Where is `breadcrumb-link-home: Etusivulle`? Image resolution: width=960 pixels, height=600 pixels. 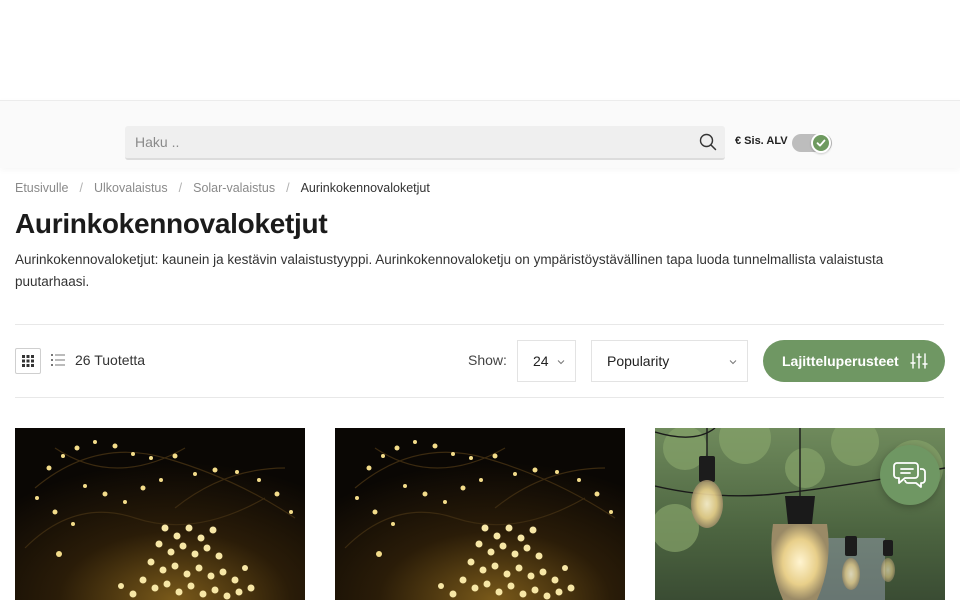
breadcrumb-link-home: Etusivulle is located at coordinates (42, 188).